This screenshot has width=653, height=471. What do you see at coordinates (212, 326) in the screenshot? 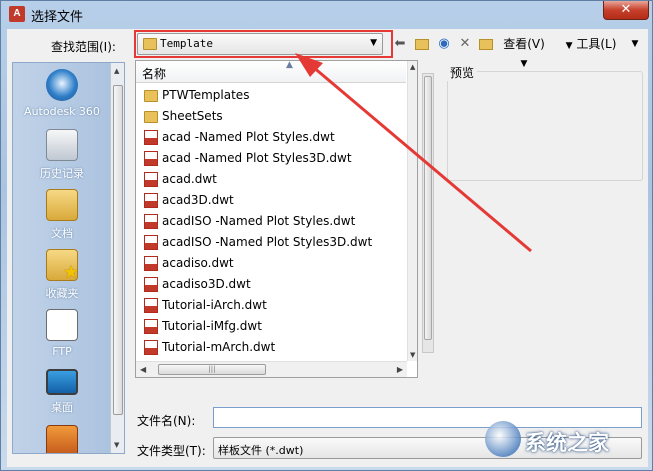
I see `file-name: Tutorial-iMfg.dwt` at bounding box center [212, 326].